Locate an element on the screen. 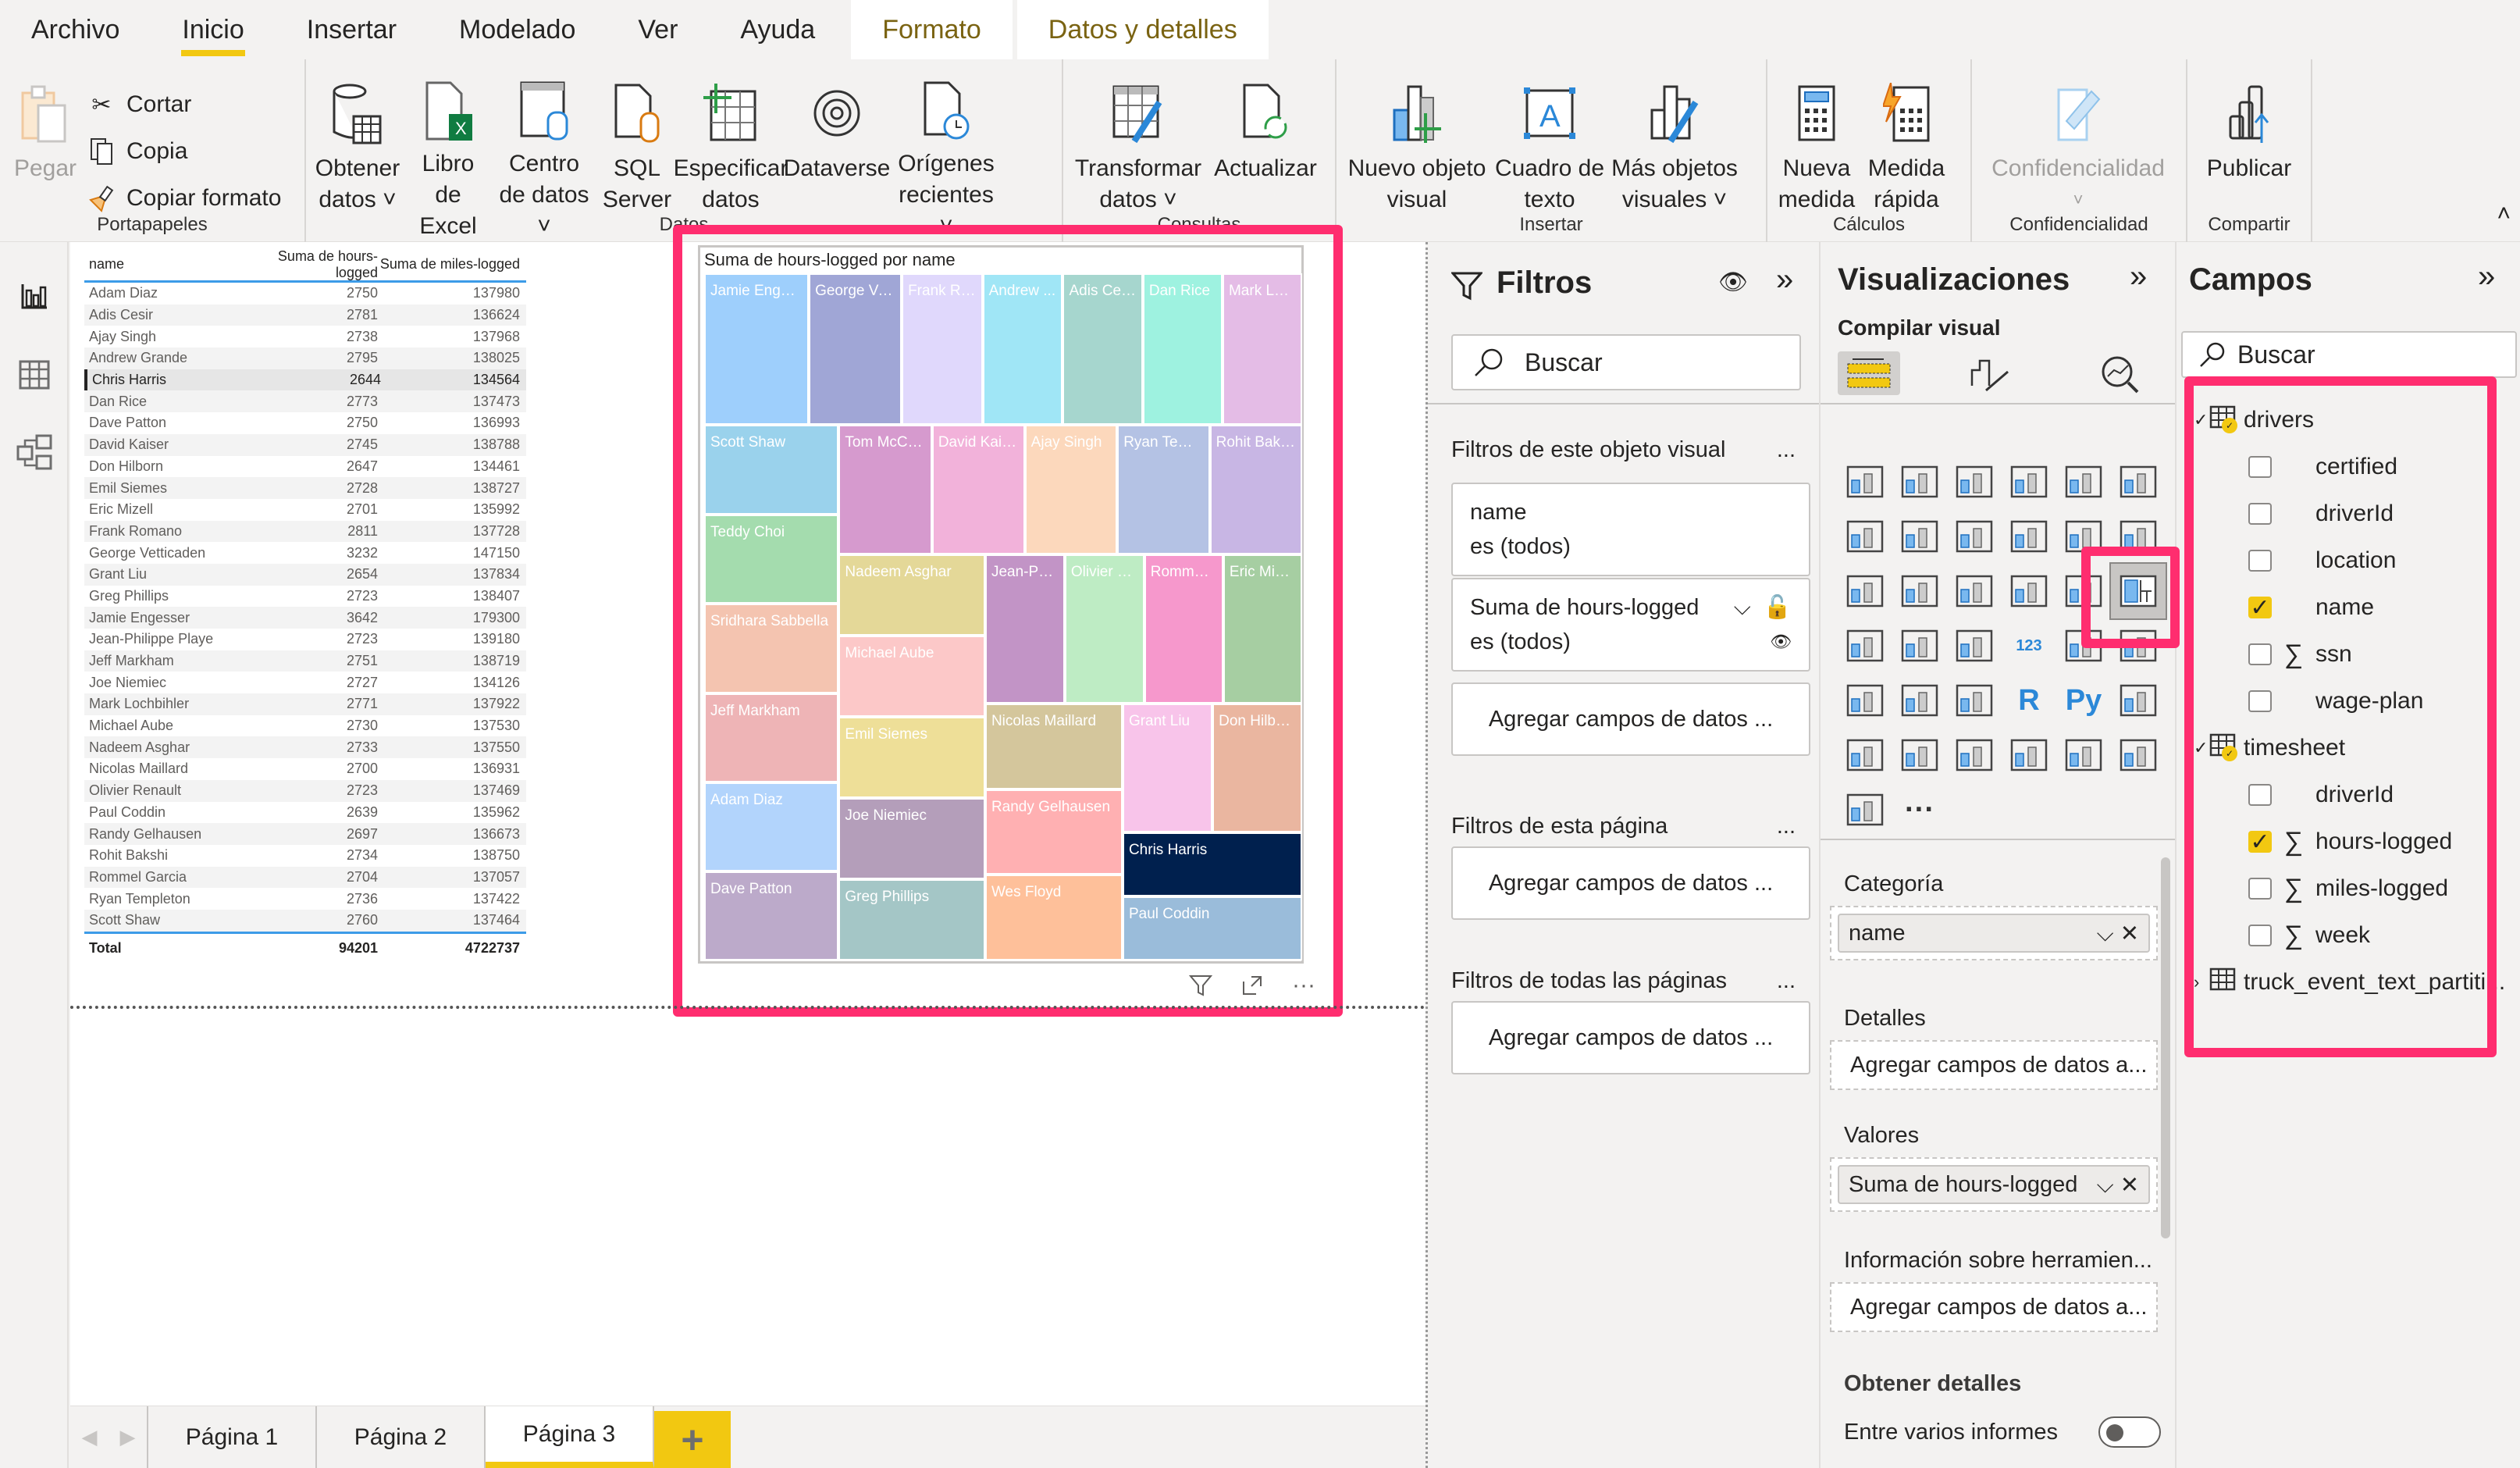 This screenshot has height=1468, width=2520. line-and-stacked-column-chart-icon is located at coordinates (2029, 536).